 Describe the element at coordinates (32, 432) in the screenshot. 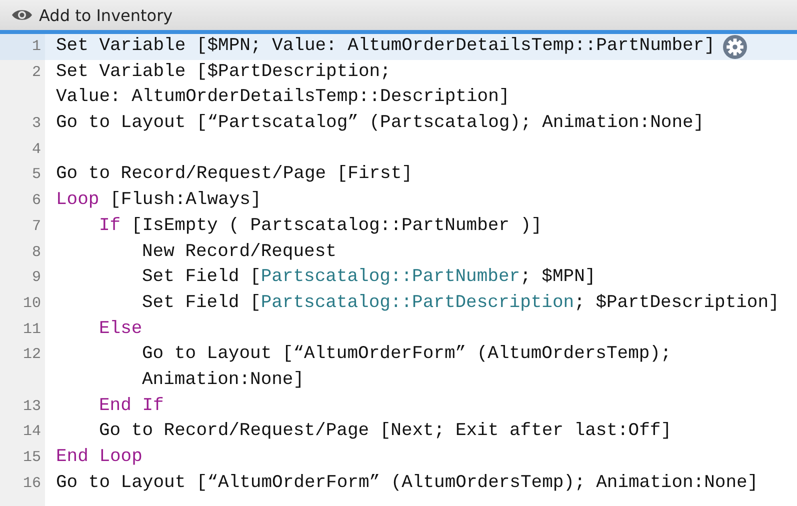

I see `line-number: 14` at that location.